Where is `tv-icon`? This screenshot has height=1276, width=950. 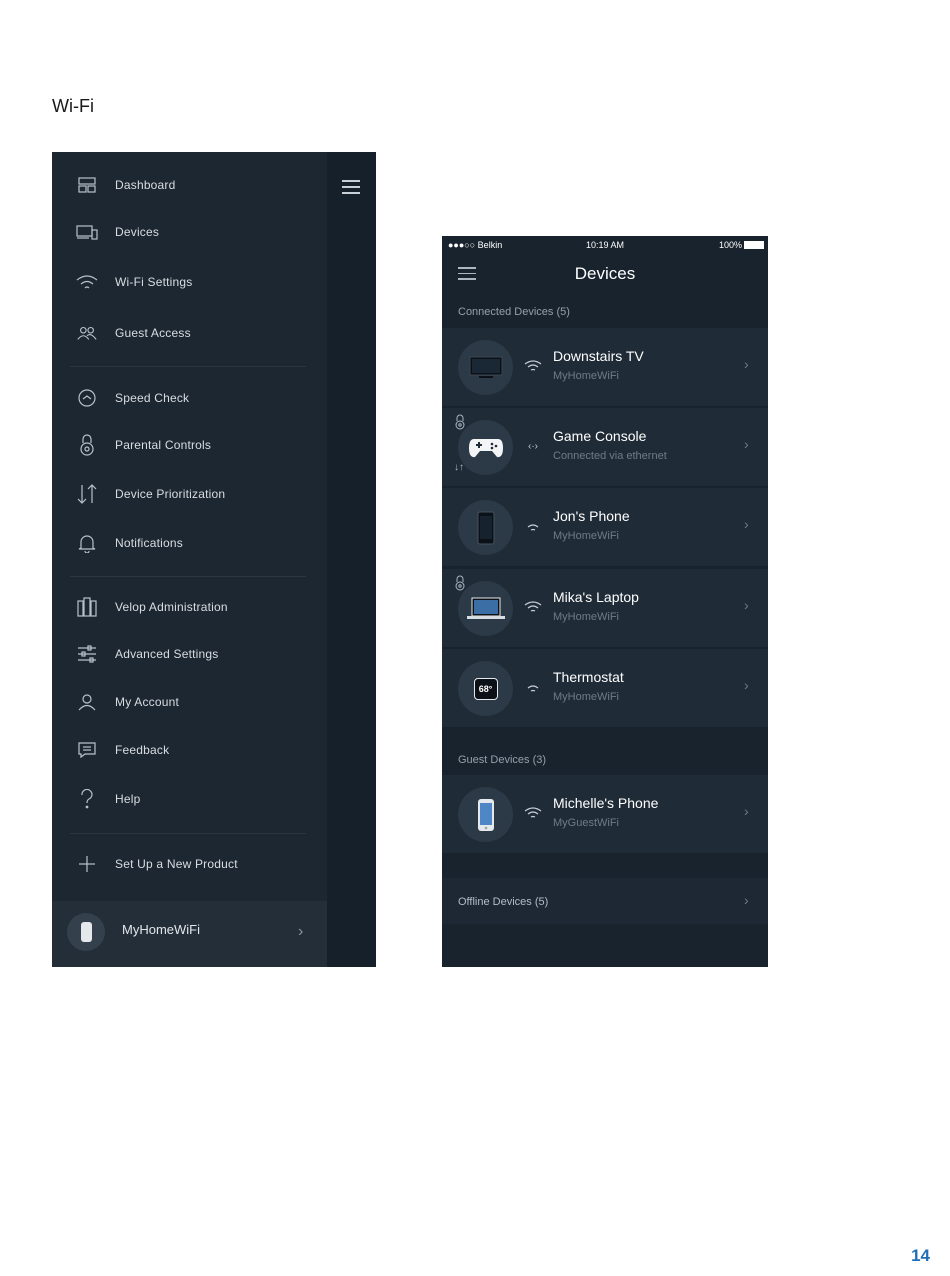 tv-icon is located at coordinates (485, 367).